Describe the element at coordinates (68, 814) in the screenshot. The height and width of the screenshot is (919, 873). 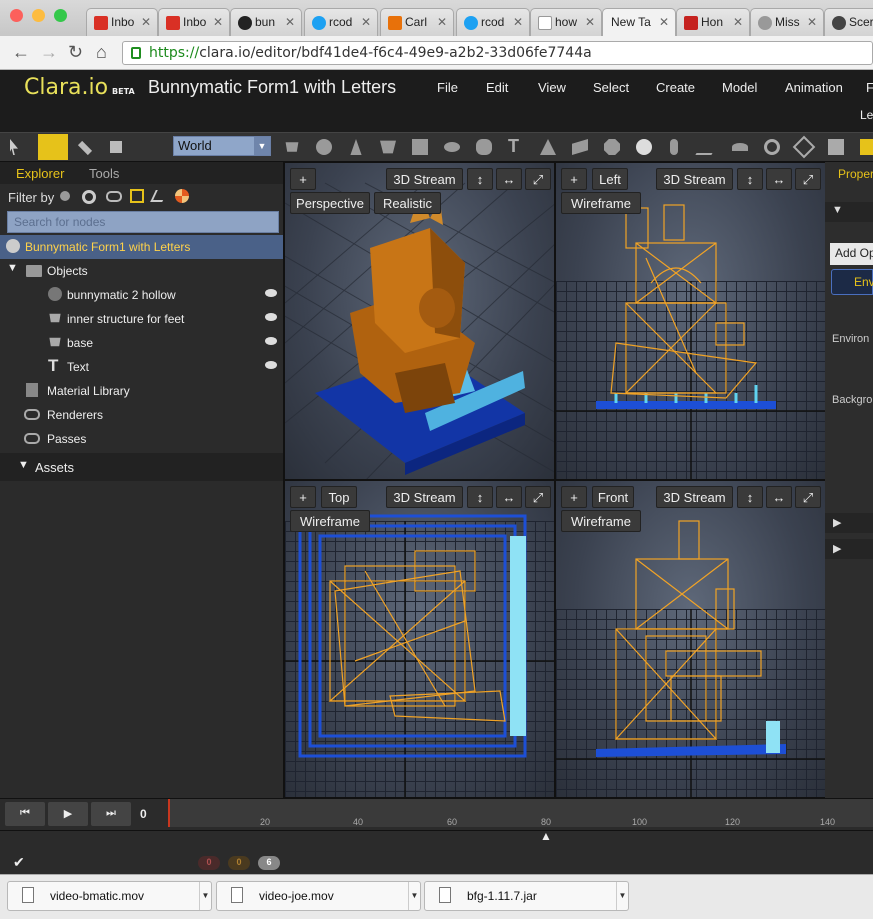
I see `play-icon: ▶` at that location.